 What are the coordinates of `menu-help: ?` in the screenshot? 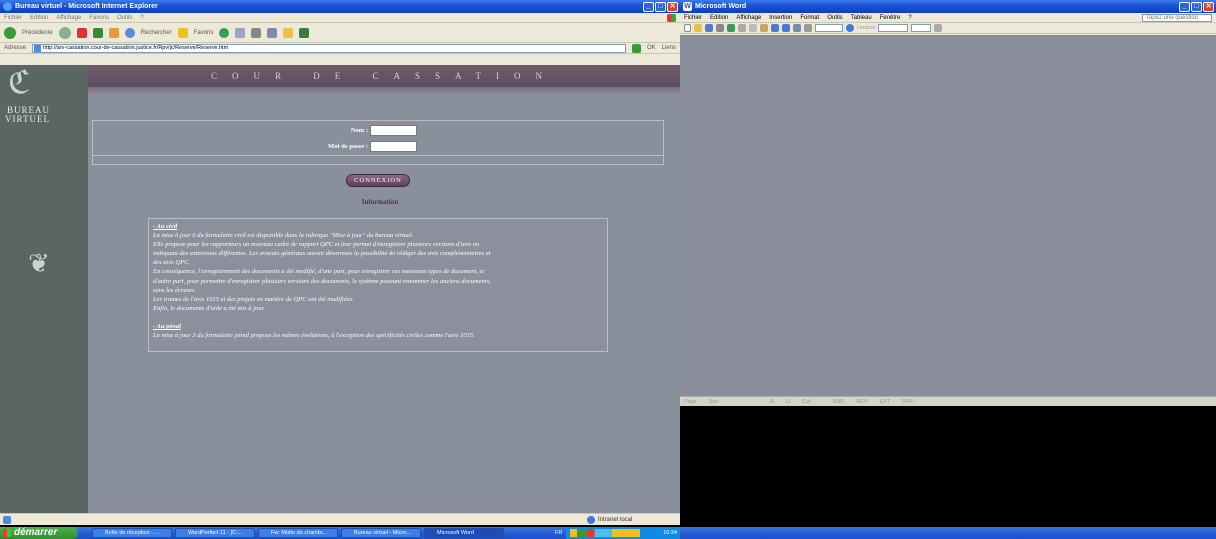 It's located at (141, 18).